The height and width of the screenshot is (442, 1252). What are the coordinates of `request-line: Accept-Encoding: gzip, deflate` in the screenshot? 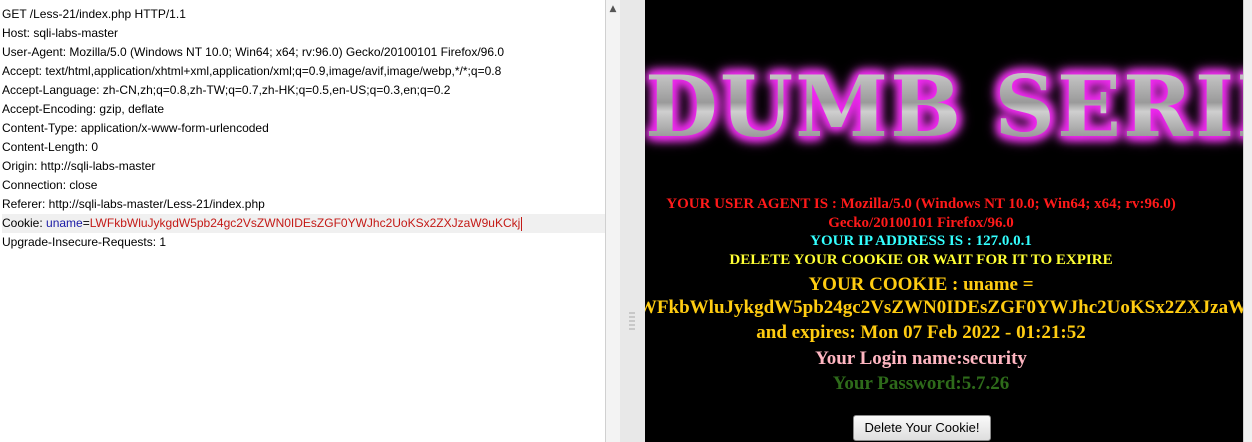 It's located at (303, 109).